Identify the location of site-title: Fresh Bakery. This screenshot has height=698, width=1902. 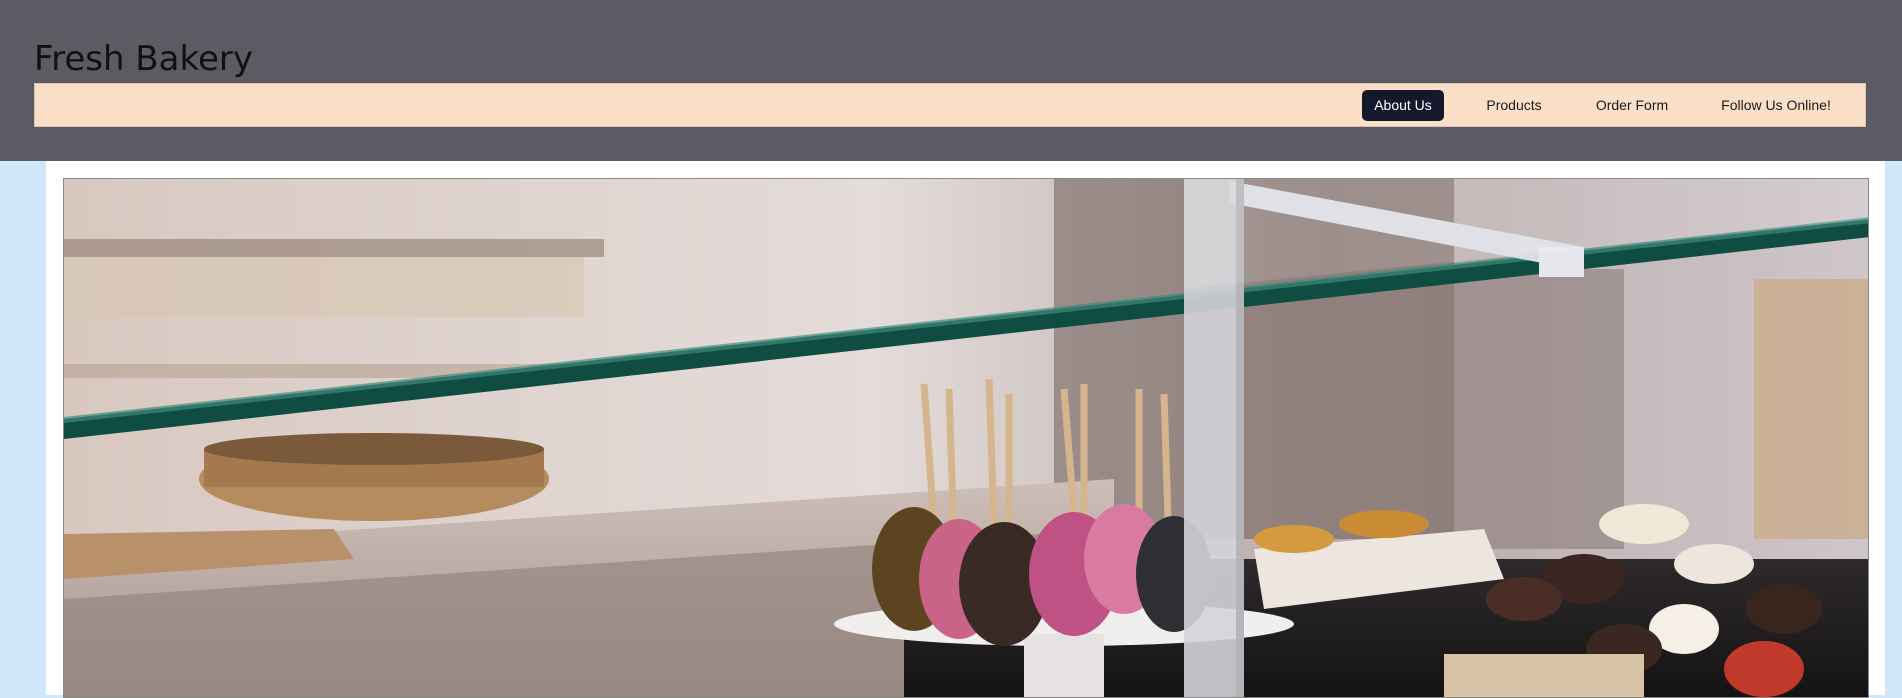
(143, 59).